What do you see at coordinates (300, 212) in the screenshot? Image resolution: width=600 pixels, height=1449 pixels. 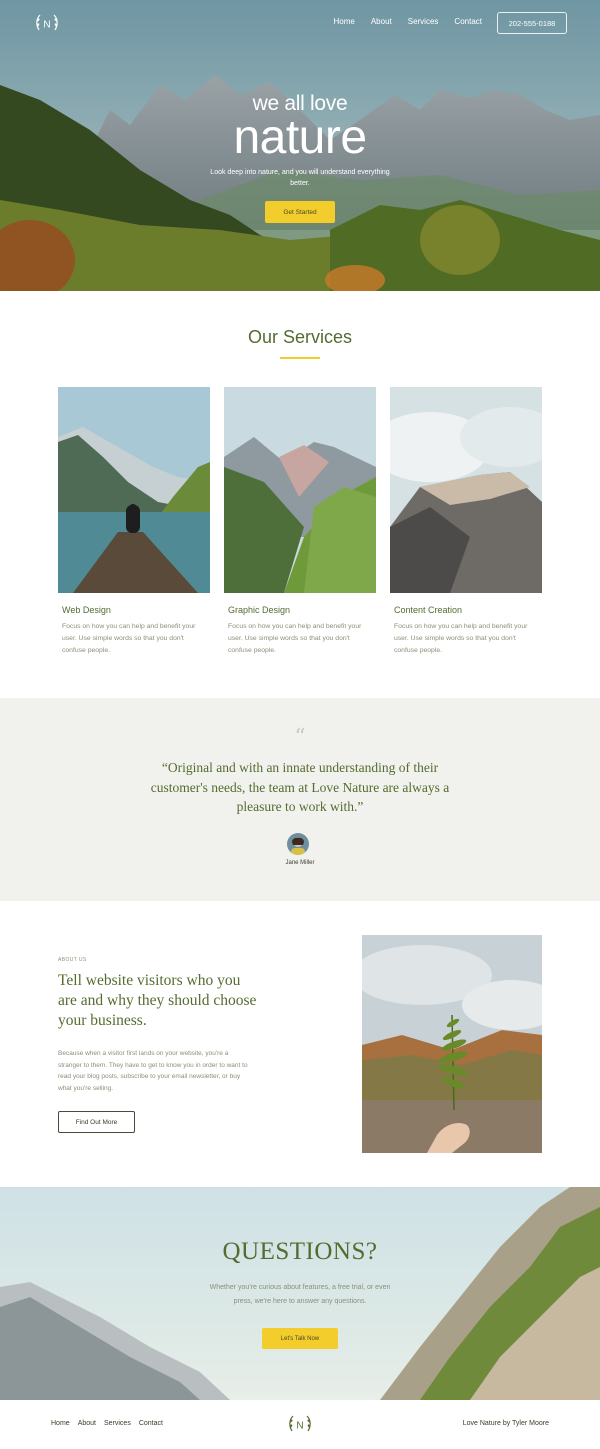 I see `get-started-button: Get Started` at bounding box center [300, 212].